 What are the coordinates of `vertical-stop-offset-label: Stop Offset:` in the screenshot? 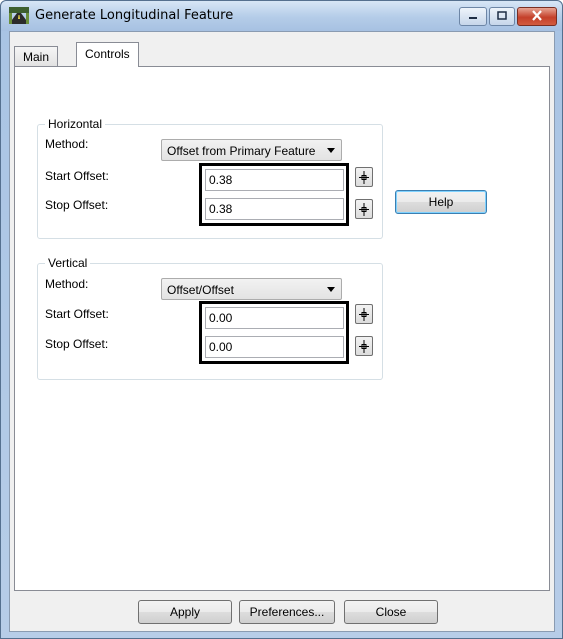 It's located at (77, 344).